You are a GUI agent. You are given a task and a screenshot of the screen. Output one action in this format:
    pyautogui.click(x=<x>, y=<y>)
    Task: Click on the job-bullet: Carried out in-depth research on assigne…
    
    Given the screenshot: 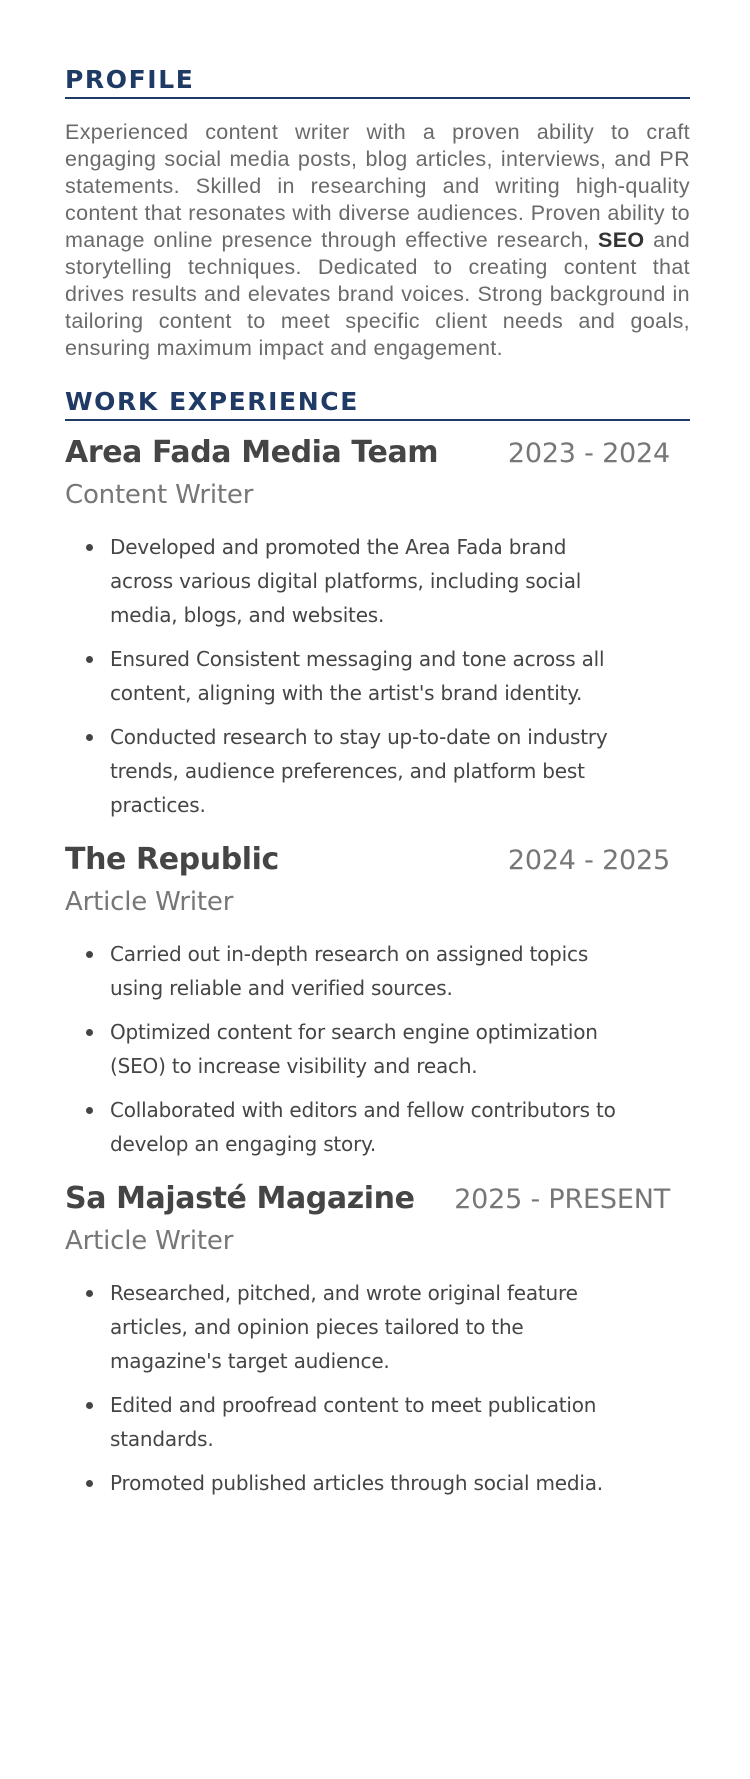 What is the action you would take?
    pyautogui.click(x=345, y=971)
    